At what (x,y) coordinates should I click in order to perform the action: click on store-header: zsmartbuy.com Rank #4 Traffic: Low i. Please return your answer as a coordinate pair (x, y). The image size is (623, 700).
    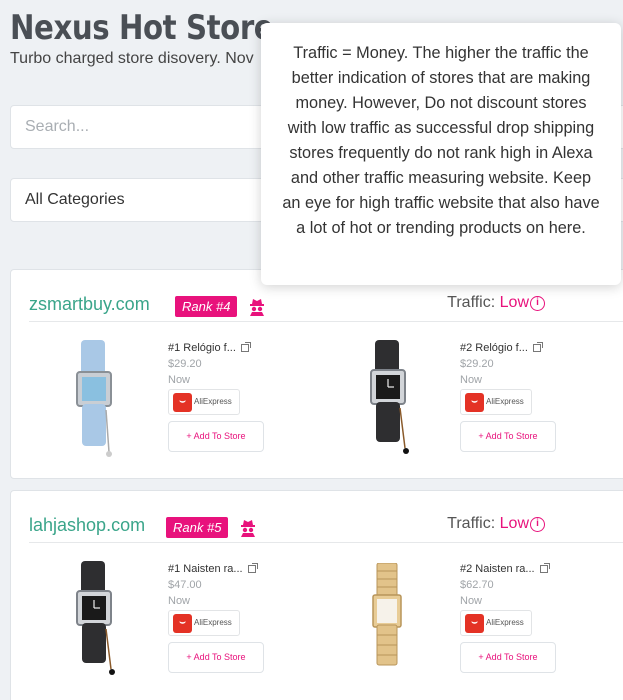
    Looking at the image, I should click on (326, 307).